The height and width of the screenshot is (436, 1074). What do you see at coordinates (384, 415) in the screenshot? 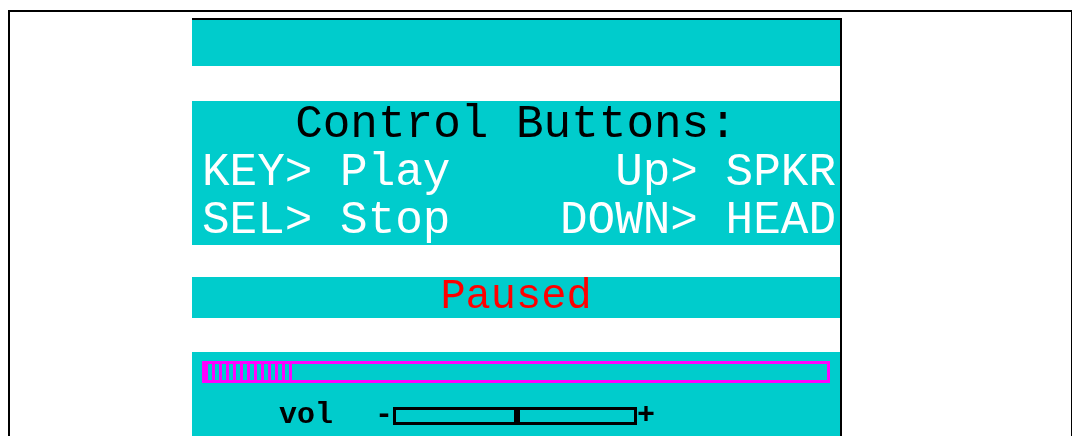
I see `volume-minus: -` at bounding box center [384, 415].